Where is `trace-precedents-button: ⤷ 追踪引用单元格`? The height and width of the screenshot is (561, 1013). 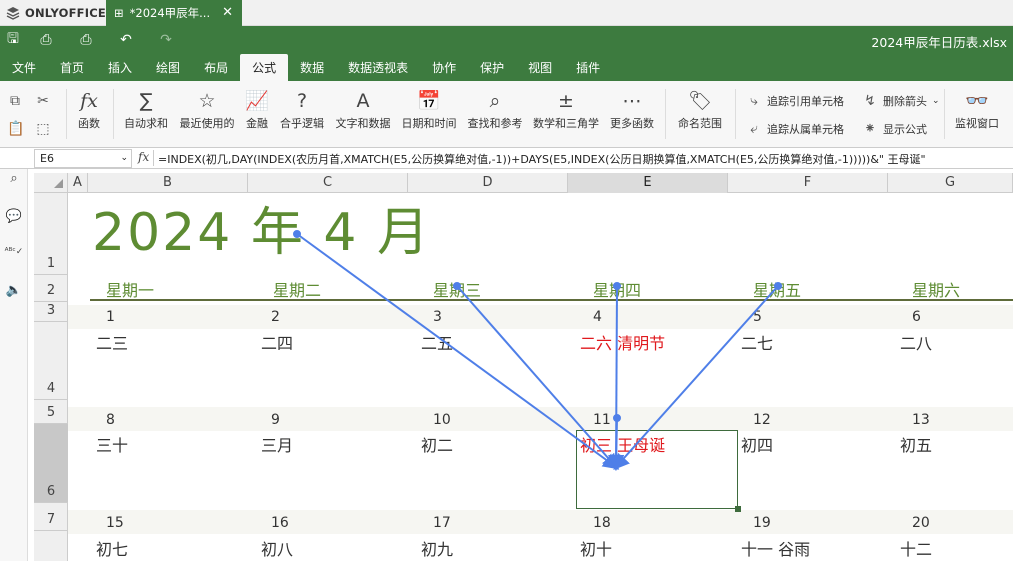
trace-precedents-button: ⤷ 追踪引用单元格 is located at coordinates (795, 101).